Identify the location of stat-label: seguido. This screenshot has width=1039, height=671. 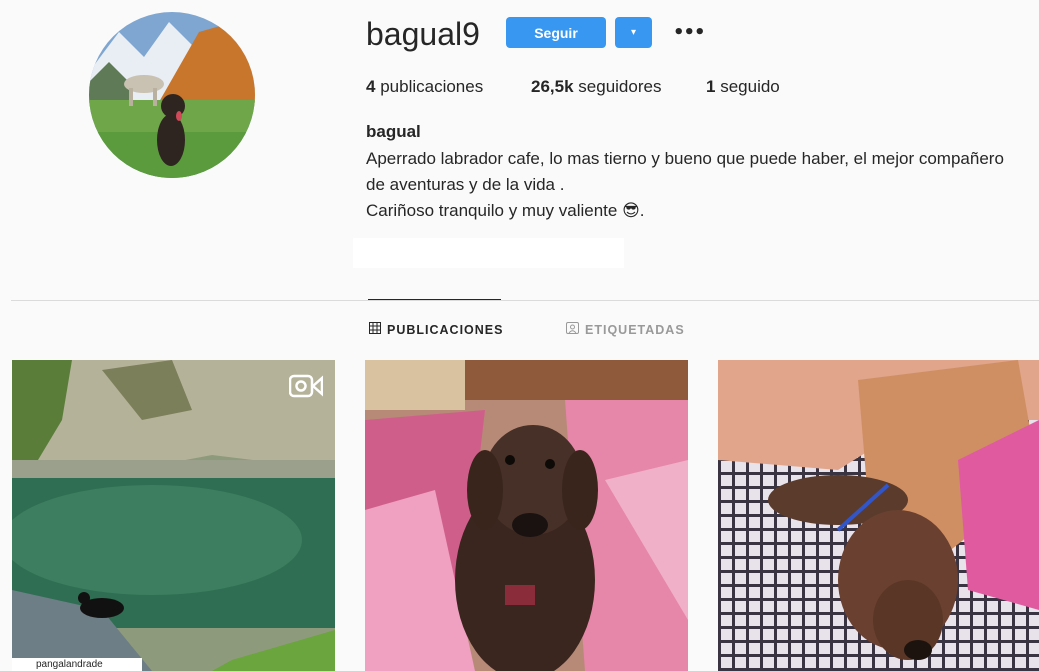
(750, 86).